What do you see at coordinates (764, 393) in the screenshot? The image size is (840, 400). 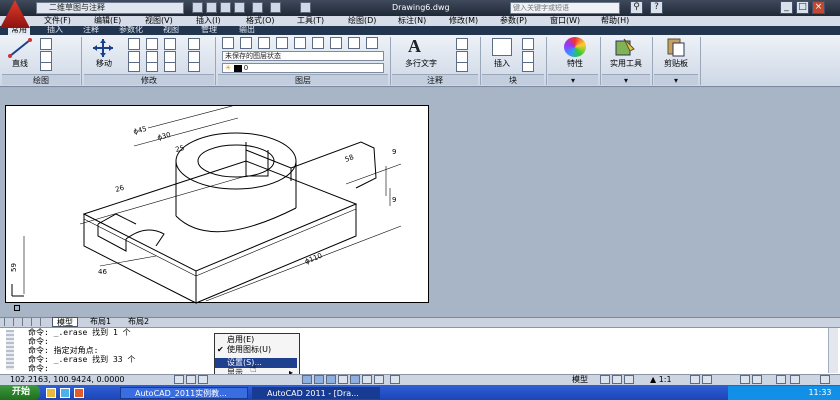 I see `system-tray` at bounding box center [764, 393].